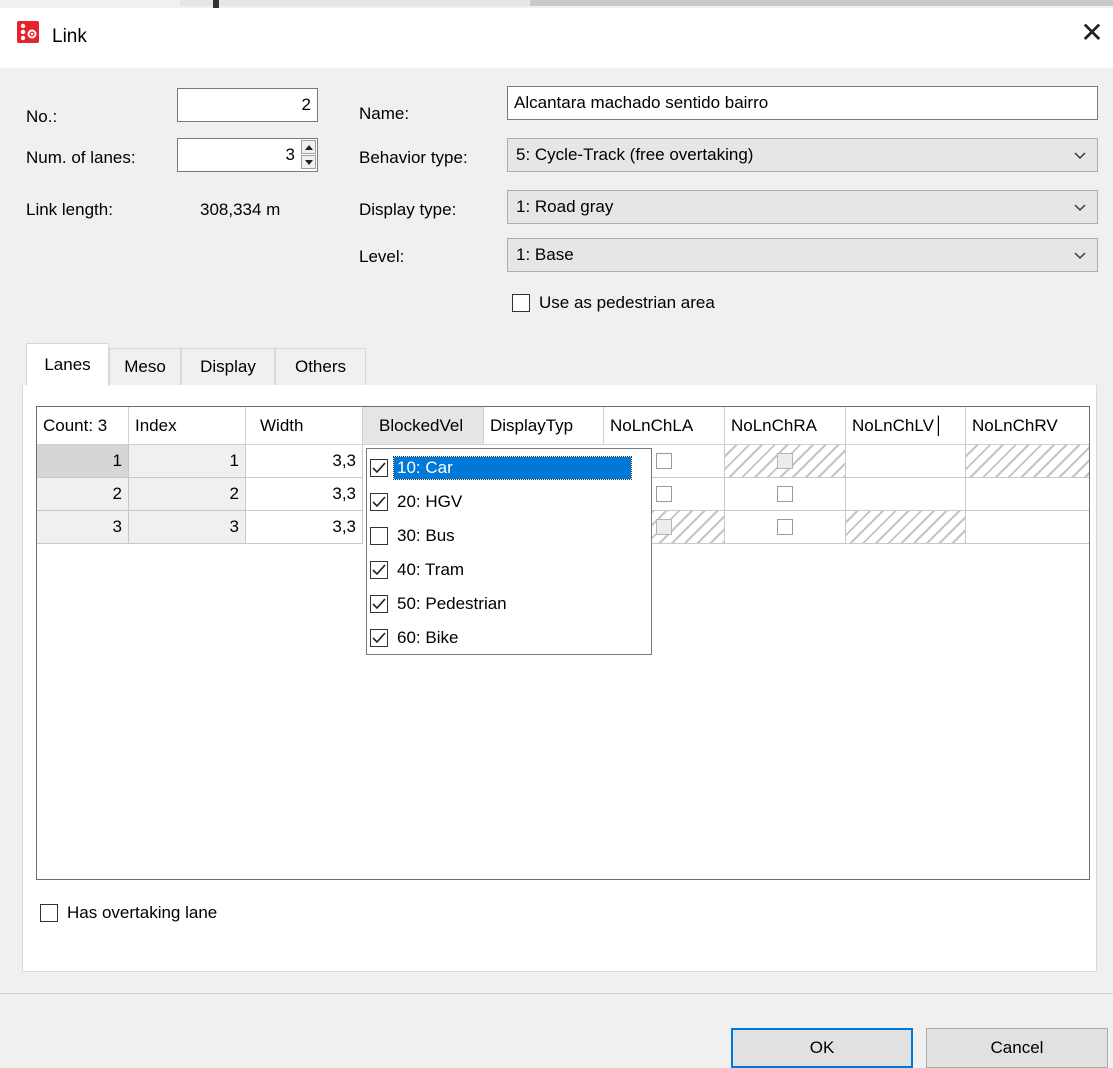 The image size is (1113, 1068). I want to click on spin-up-icon, so click(308, 147).